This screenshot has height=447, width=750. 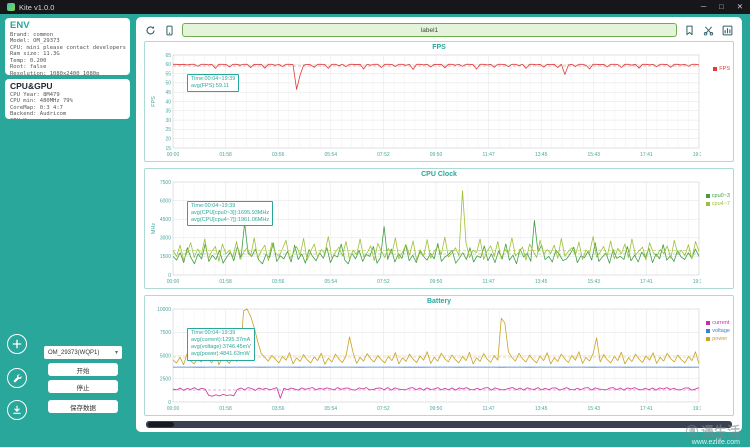 I want to click on legend-label: voltage, so click(x=721, y=331).